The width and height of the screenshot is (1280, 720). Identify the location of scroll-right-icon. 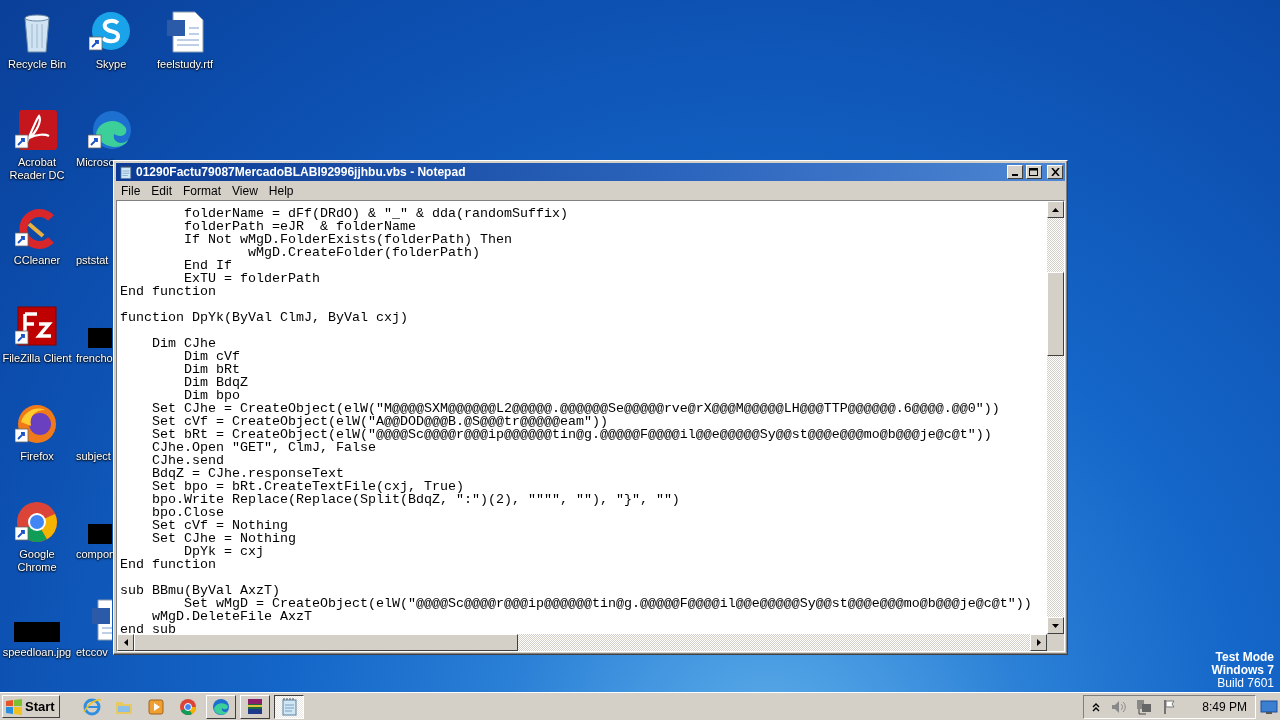
(1038, 642).